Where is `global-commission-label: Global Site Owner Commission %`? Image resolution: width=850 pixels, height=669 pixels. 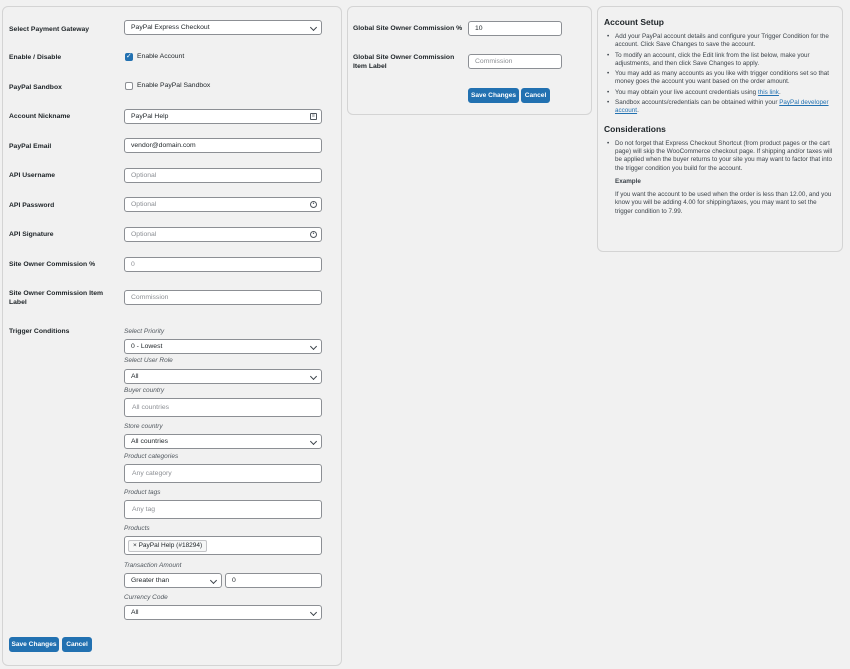
global-commission-label: Global Site Owner Commission % is located at coordinates (408, 28).